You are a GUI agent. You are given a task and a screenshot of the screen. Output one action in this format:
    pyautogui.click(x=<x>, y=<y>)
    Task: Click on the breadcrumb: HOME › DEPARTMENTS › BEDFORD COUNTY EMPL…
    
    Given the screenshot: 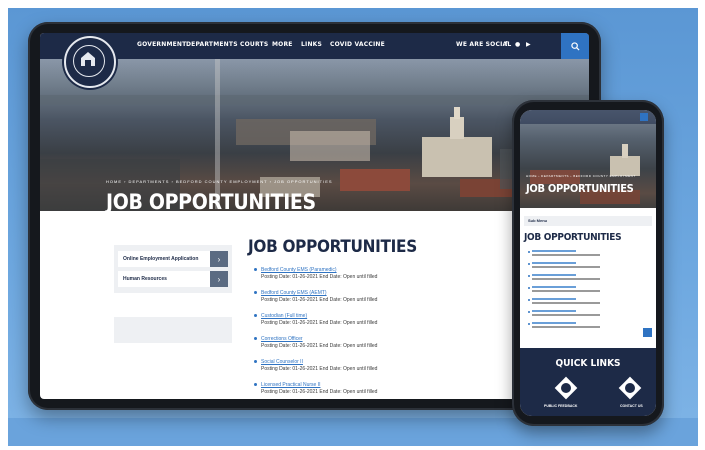 What is the action you would take?
    pyautogui.click(x=219, y=181)
    